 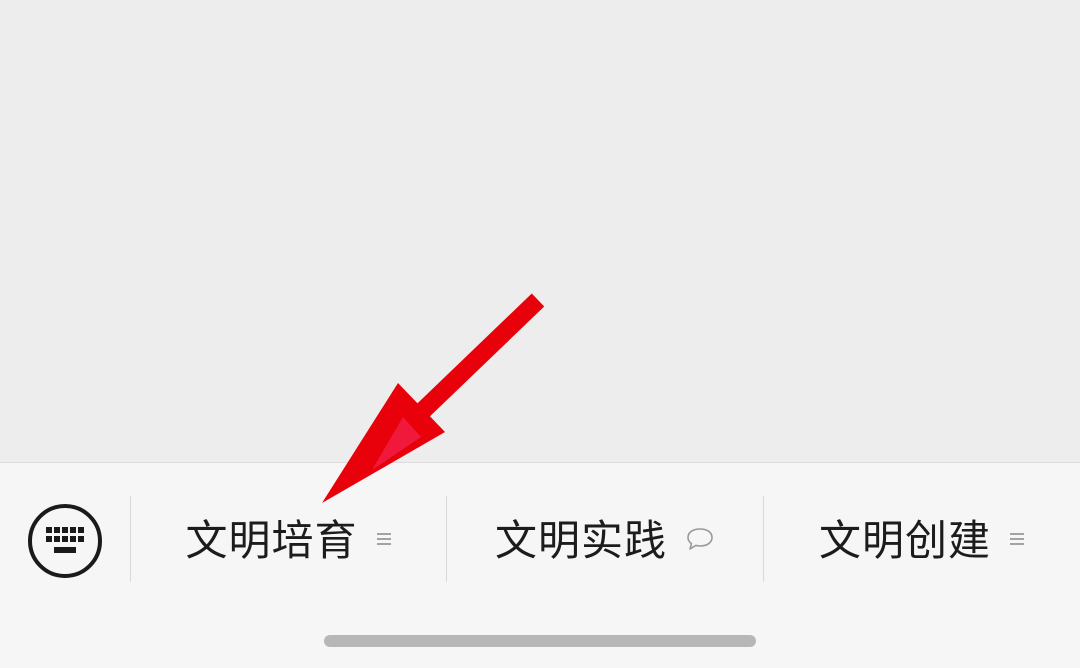 What do you see at coordinates (271, 540) in the screenshot?
I see `tab-label: 文明培育` at bounding box center [271, 540].